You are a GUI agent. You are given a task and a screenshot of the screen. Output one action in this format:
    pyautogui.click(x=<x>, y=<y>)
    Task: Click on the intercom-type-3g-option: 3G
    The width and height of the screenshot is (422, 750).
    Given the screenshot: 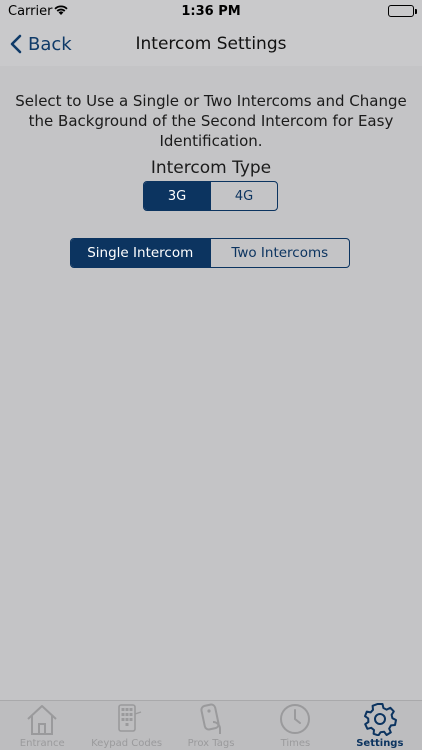 What is the action you would take?
    pyautogui.click(x=177, y=196)
    